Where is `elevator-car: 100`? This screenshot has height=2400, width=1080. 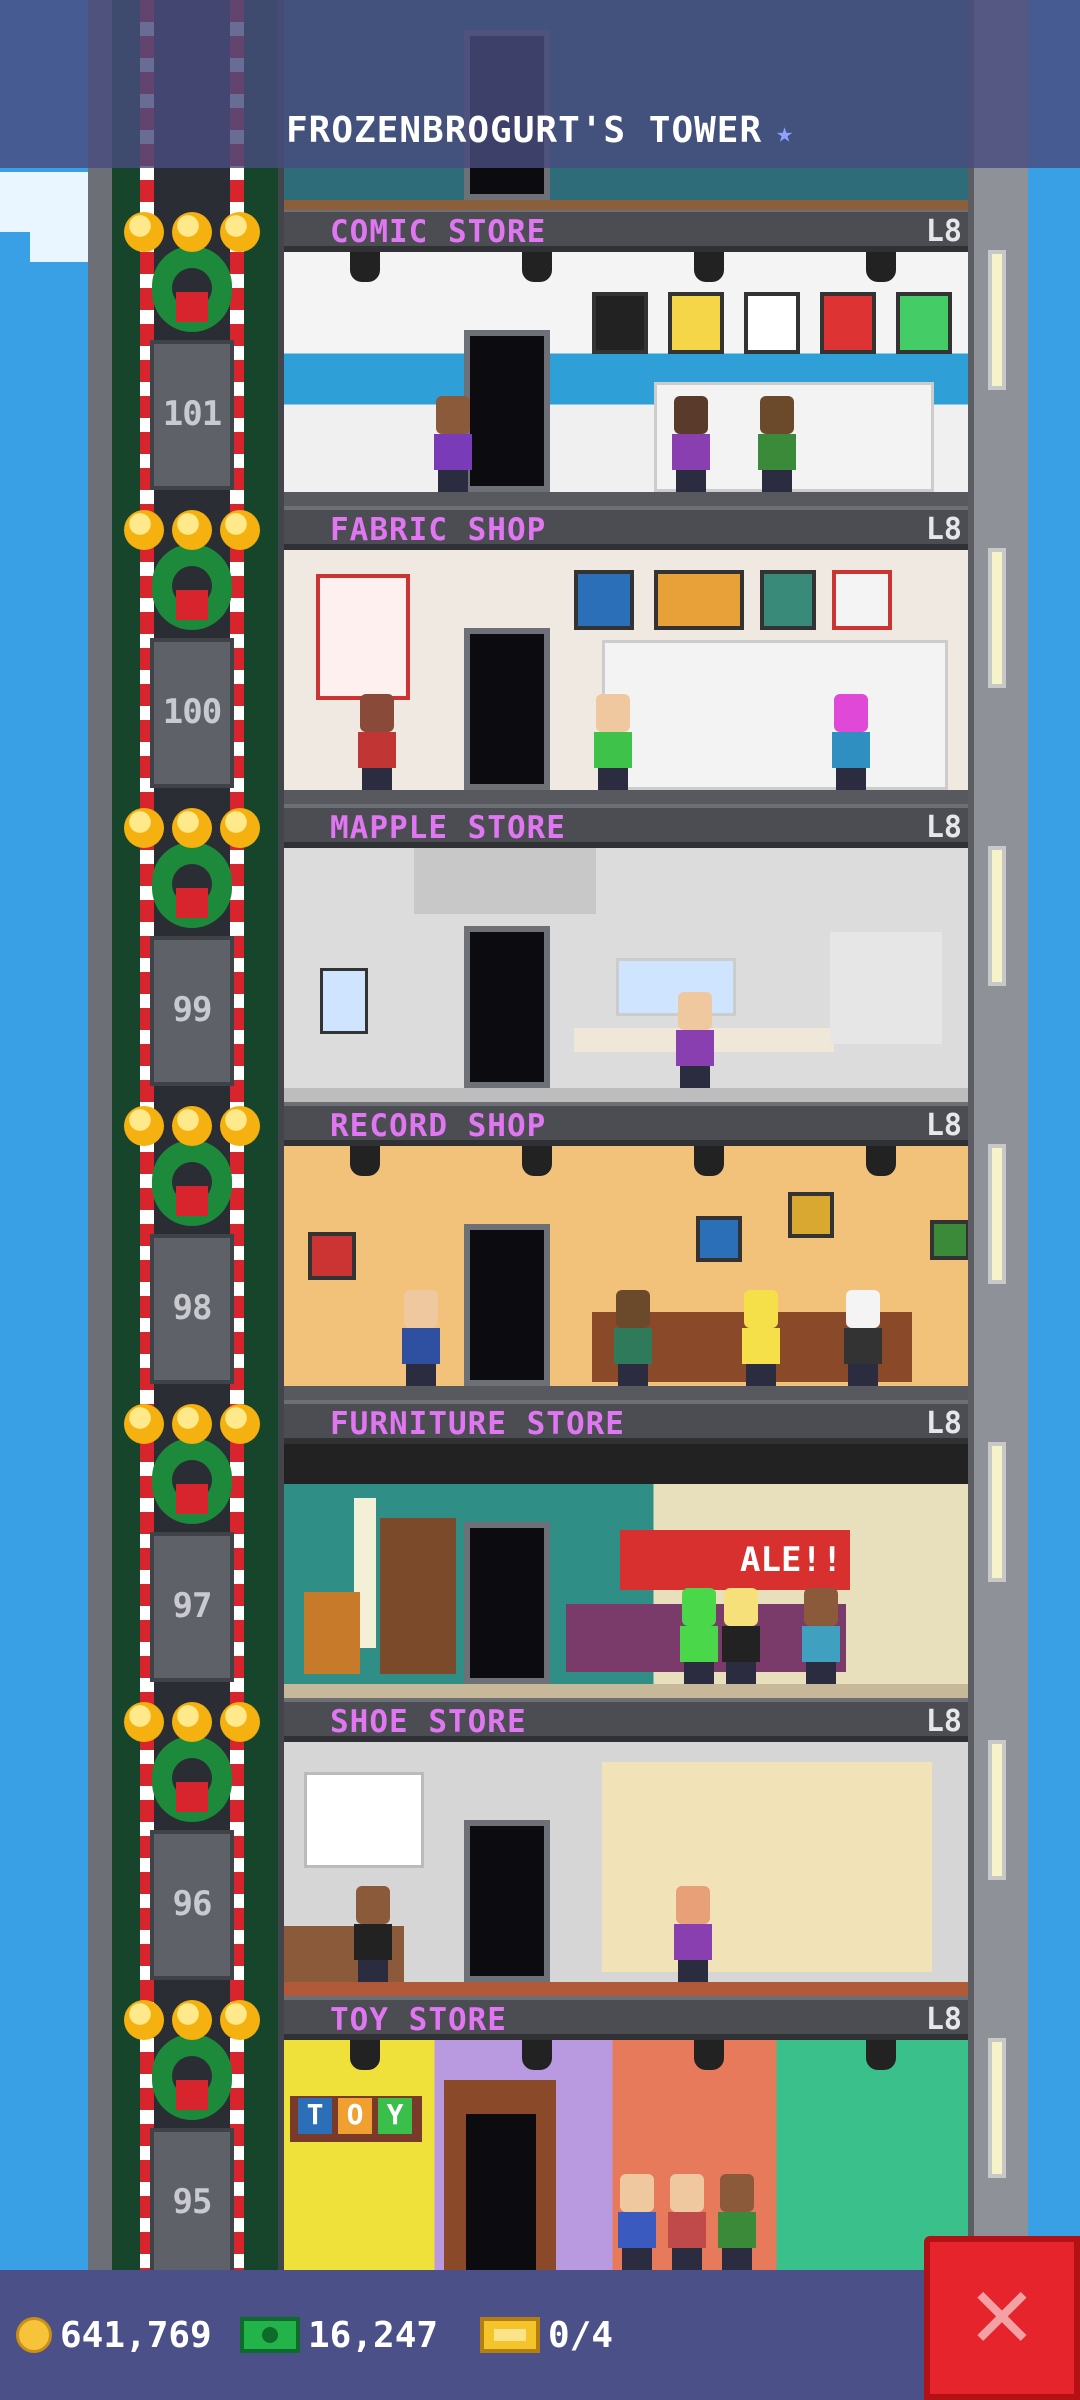
elevator-car: 100 is located at coordinates (192, 713).